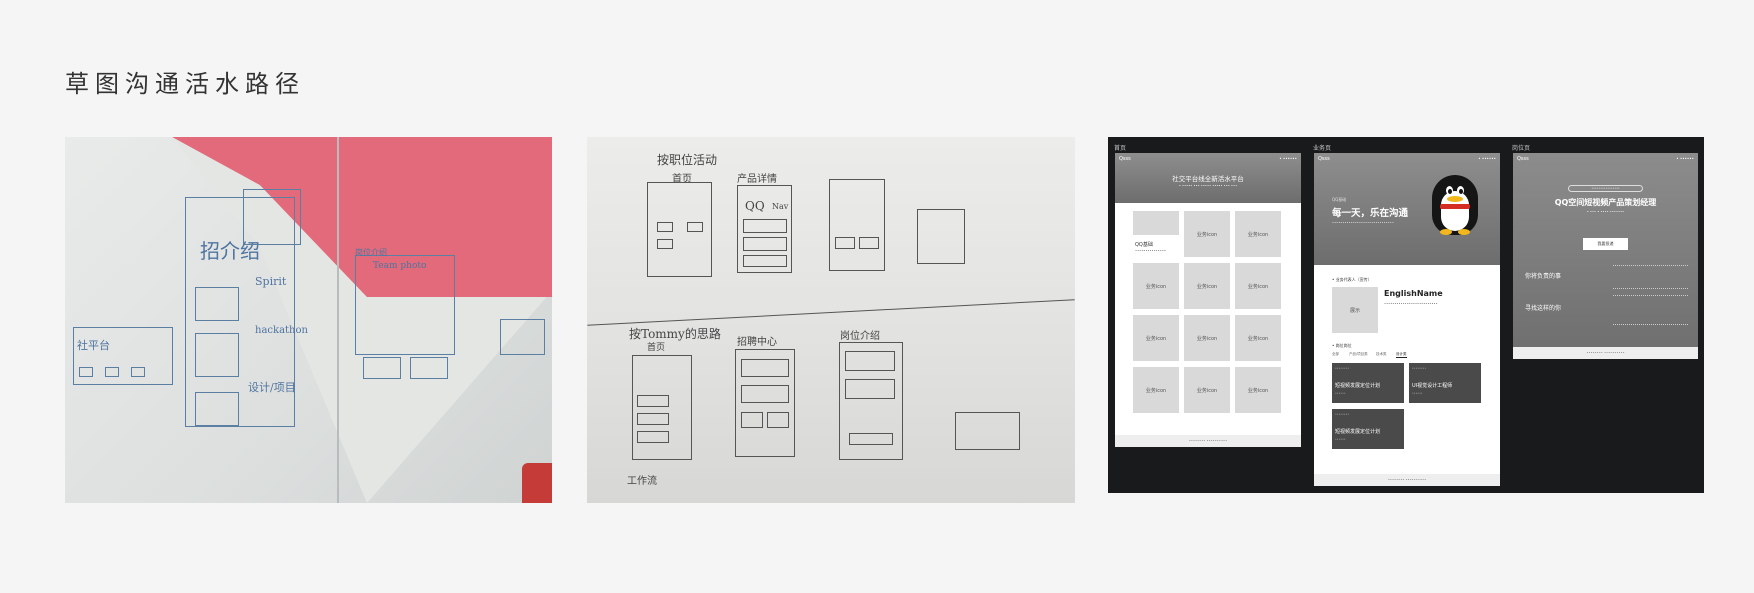  What do you see at coordinates (1543, 276) in the screenshot?
I see `duty-section-title: 你将负责的事` at bounding box center [1543, 276].